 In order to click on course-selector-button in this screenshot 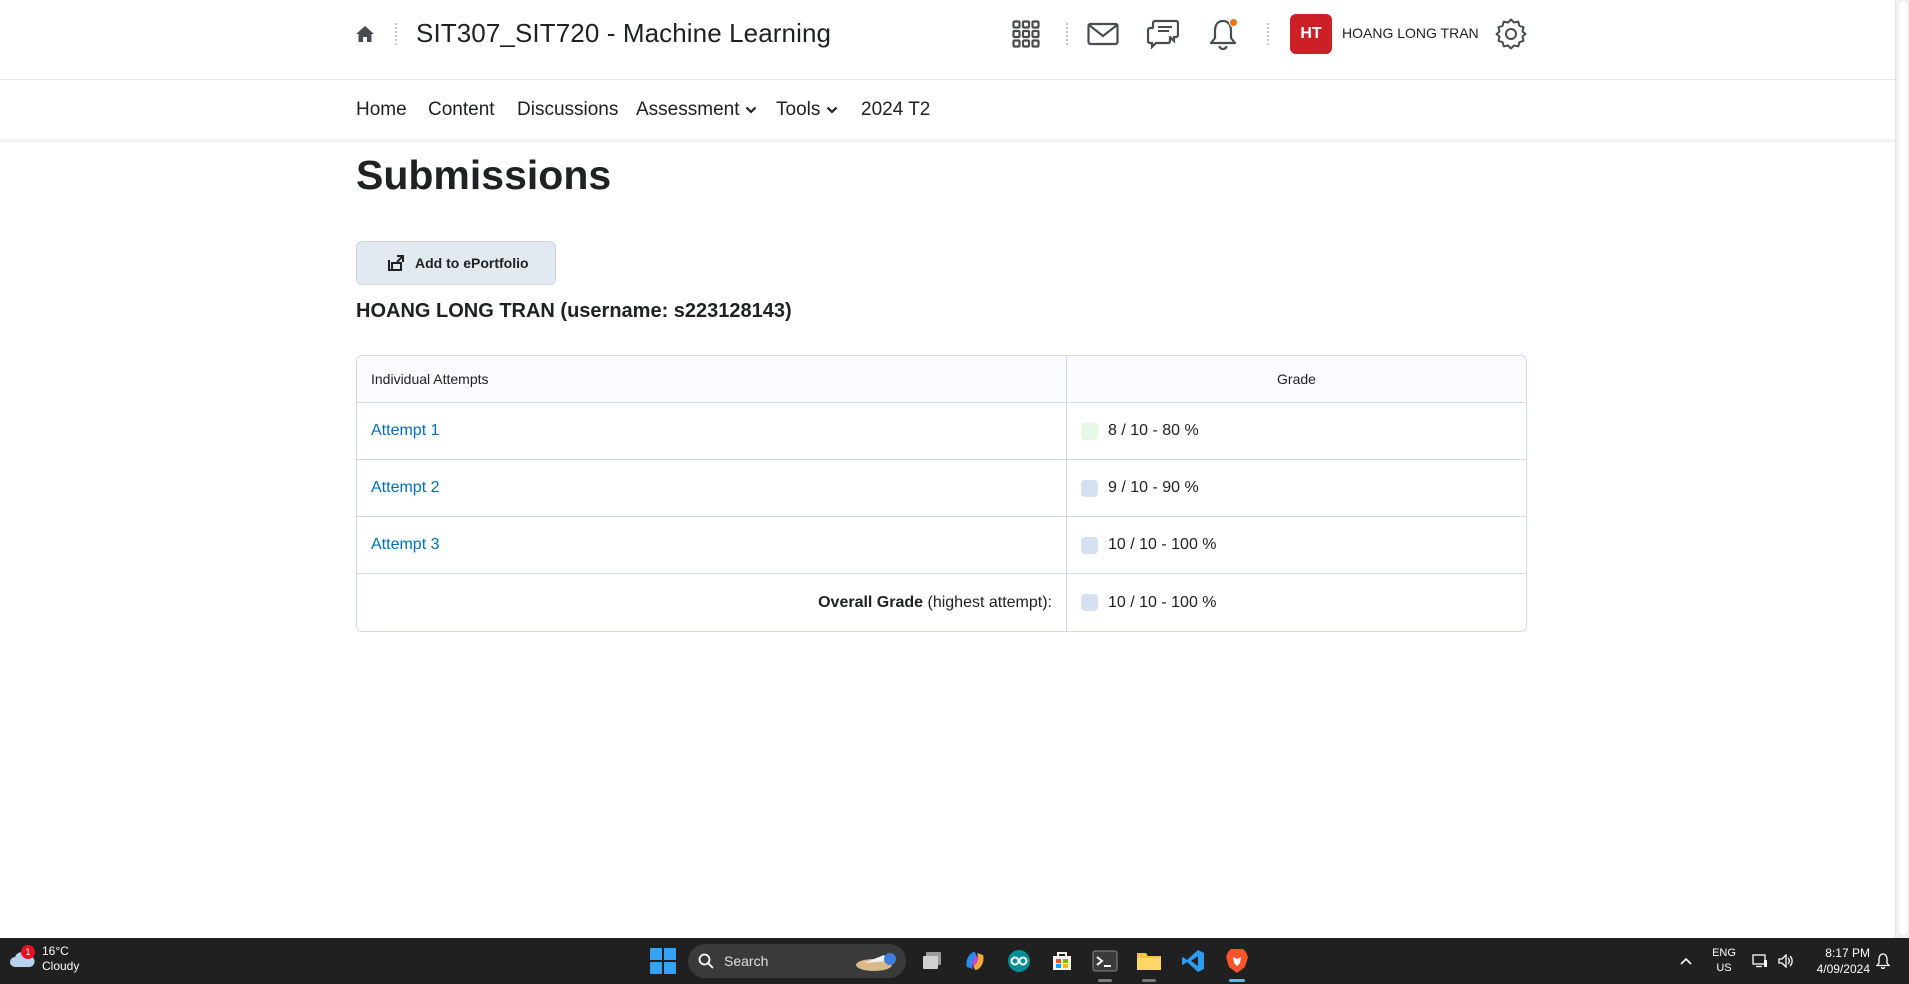, I will do `click(1026, 34)`.